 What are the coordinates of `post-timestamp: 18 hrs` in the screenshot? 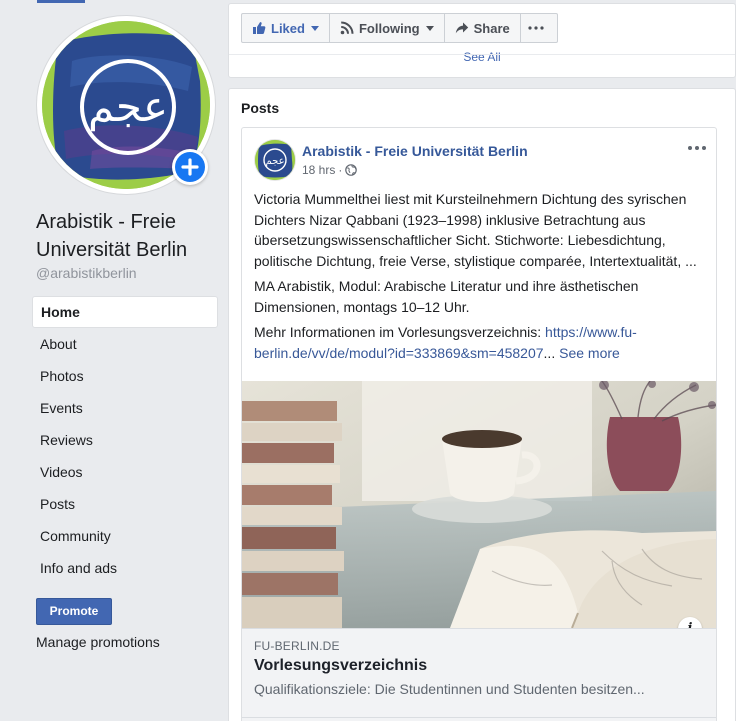 It's located at (318, 170).